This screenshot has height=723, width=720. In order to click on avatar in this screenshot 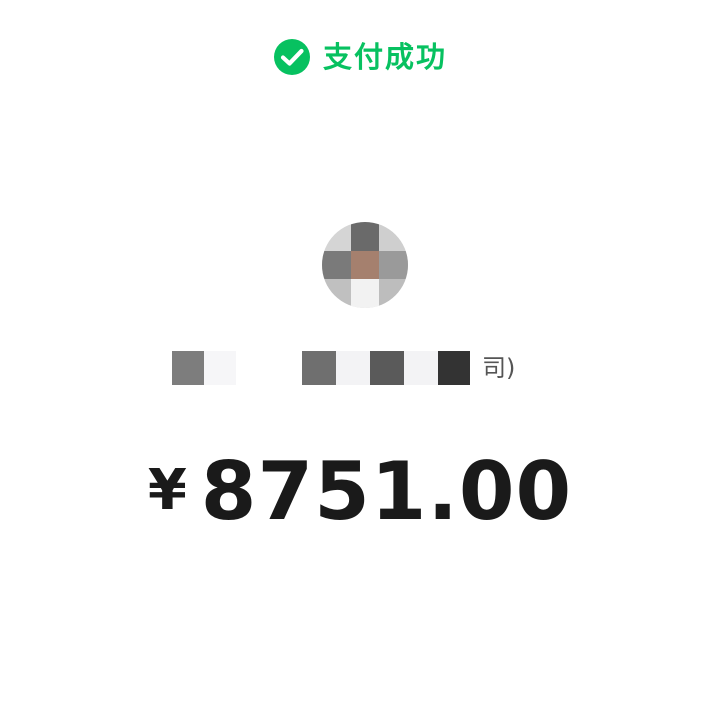, I will do `click(365, 265)`.